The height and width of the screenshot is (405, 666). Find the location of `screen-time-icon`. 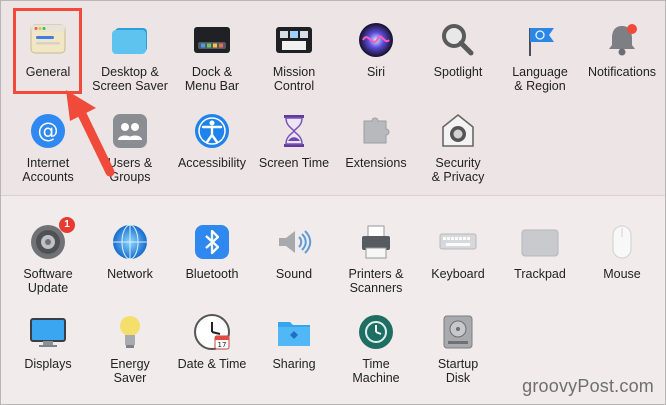

screen-time-icon is located at coordinates (294, 131).